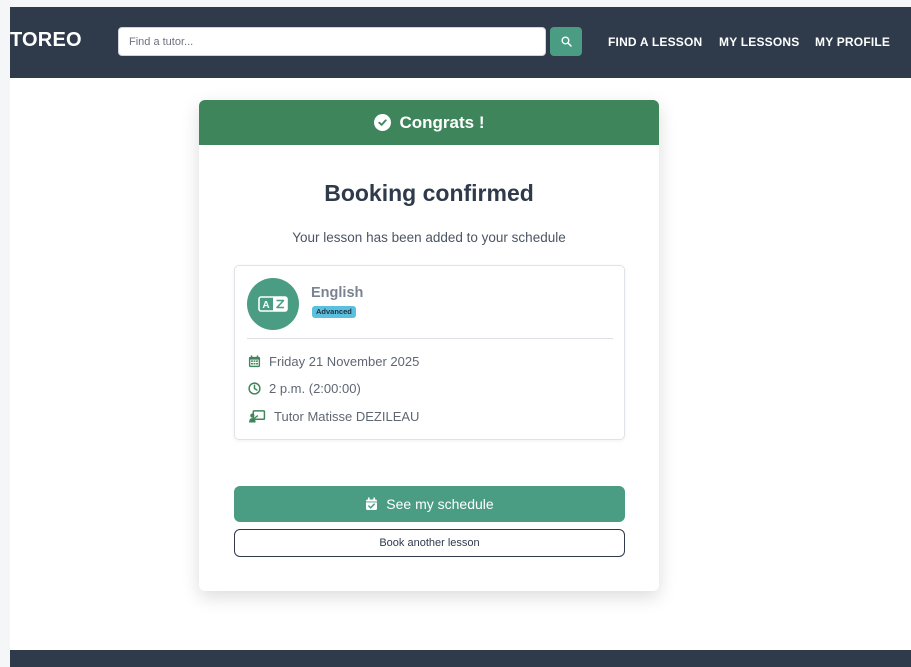 The width and height of the screenshot is (911, 667). Describe the element at coordinates (254, 388) in the screenshot. I see `clock-icon` at that location.